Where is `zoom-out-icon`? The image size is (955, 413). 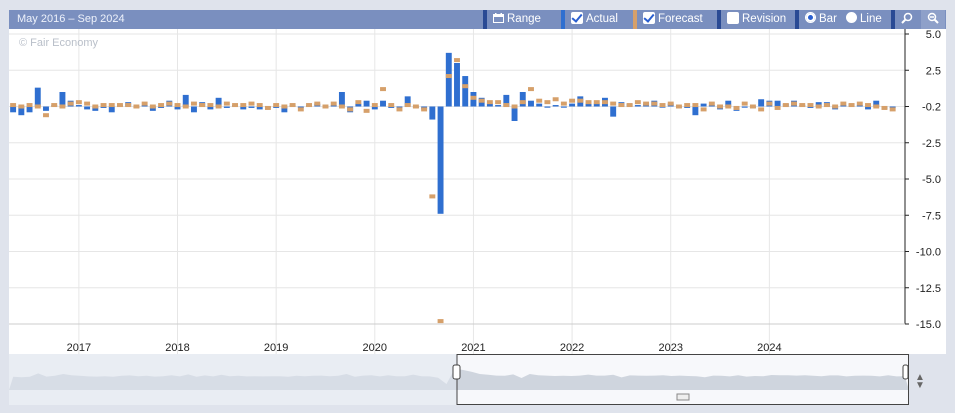 zoom-out-icon is located at coordinates (933, 18).